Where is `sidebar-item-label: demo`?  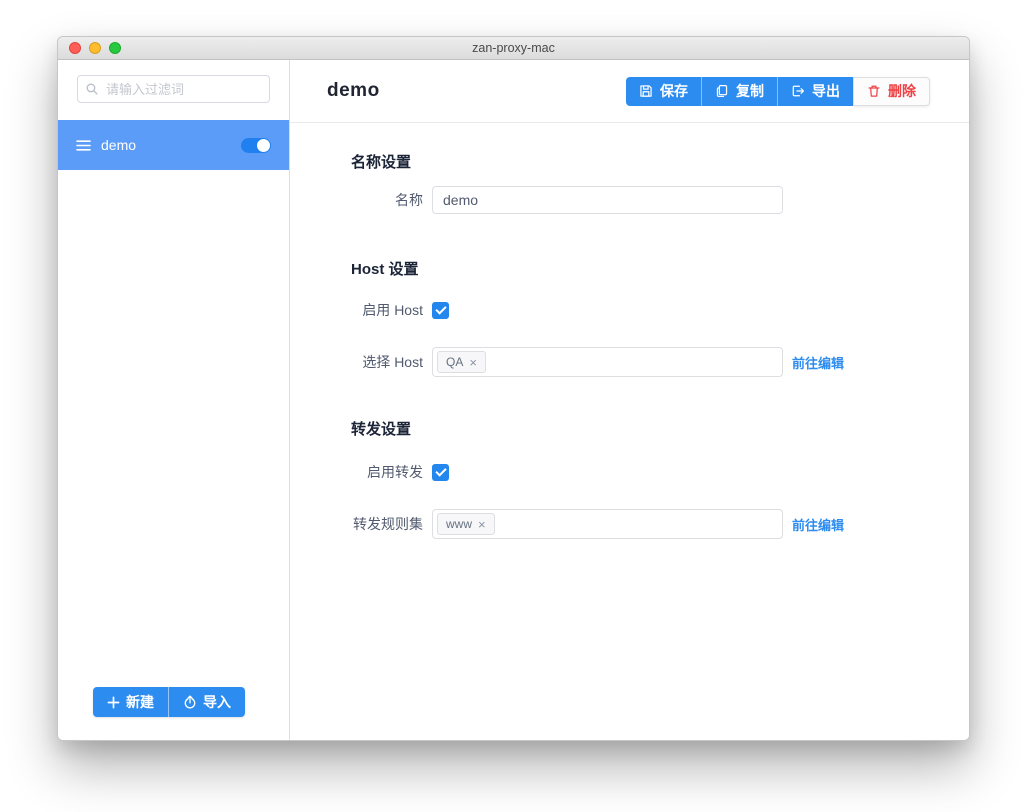
sidebar-item-label: demo is located at coordinates (119, 145).